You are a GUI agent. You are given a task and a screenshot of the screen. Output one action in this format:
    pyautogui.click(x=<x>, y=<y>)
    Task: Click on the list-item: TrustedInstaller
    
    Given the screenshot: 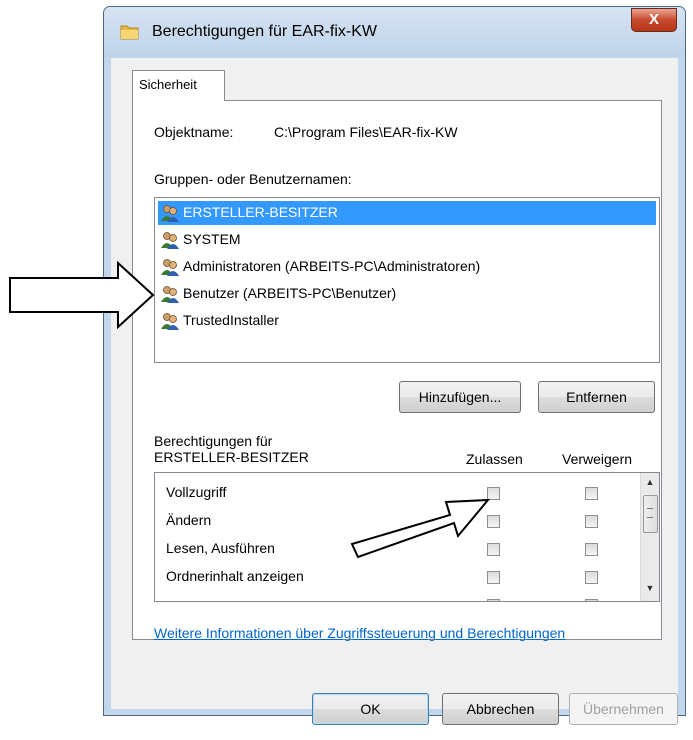 What is the action you would take?
    pyautogui.click(x=407, y=321)
    